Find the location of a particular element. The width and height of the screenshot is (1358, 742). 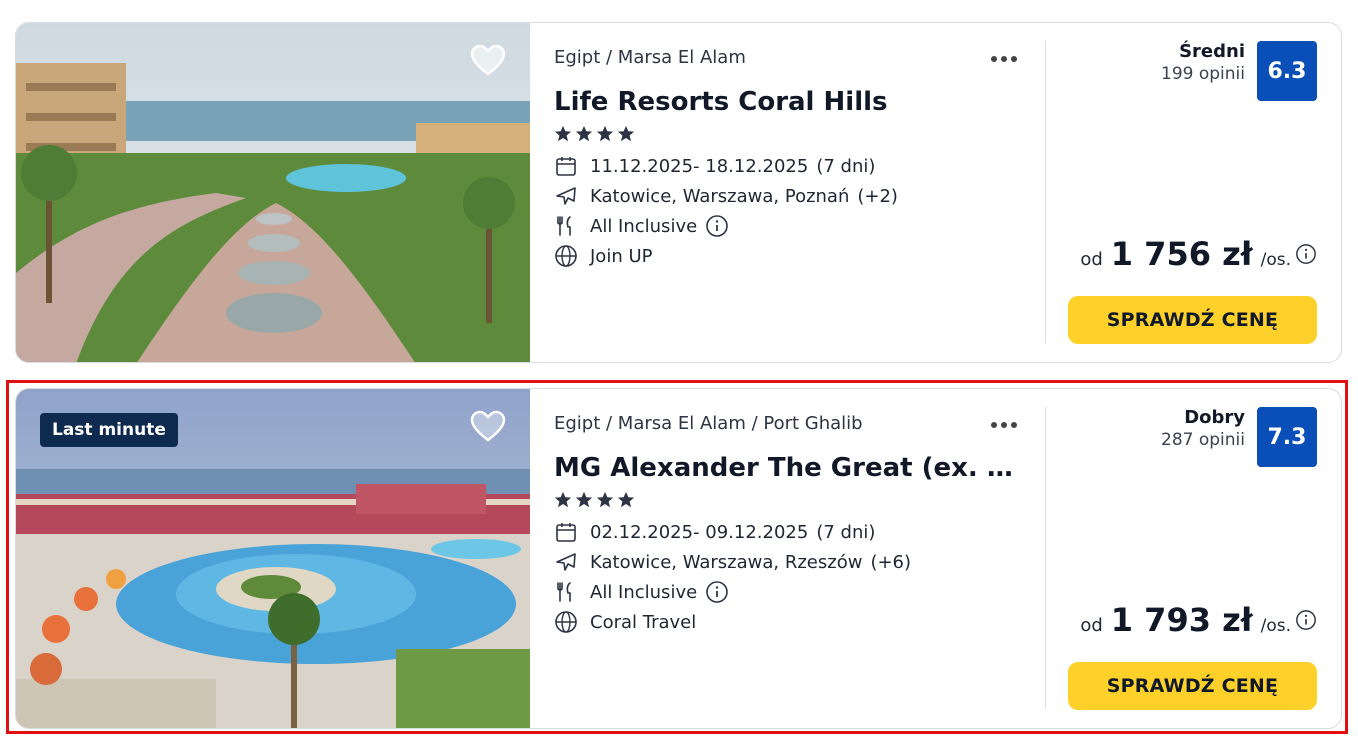

operator-row: Join UP is located at coordinates (789, 256).